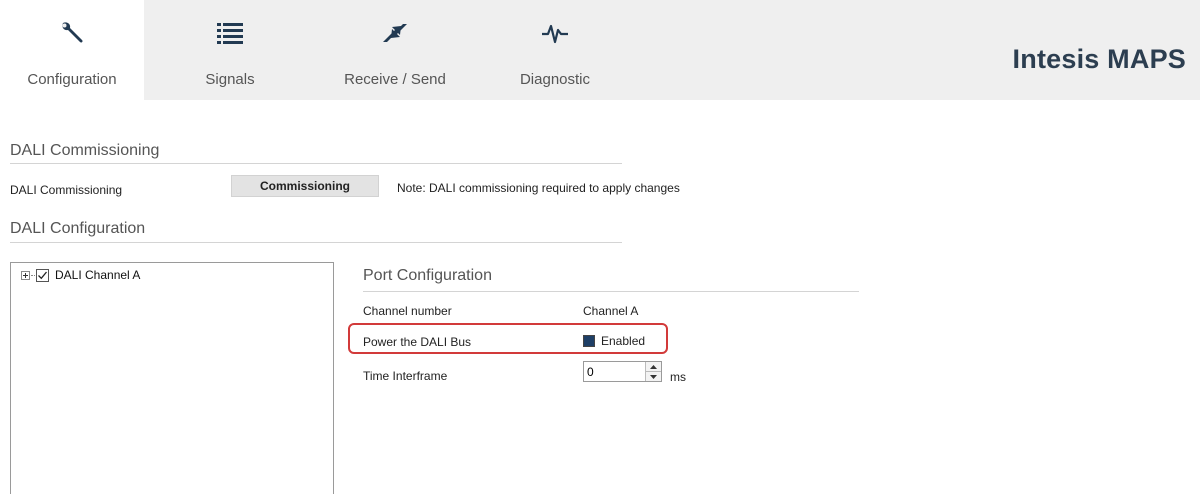 The image size is (1200, 494). I want to click on tree-connector, so click(33, 275).